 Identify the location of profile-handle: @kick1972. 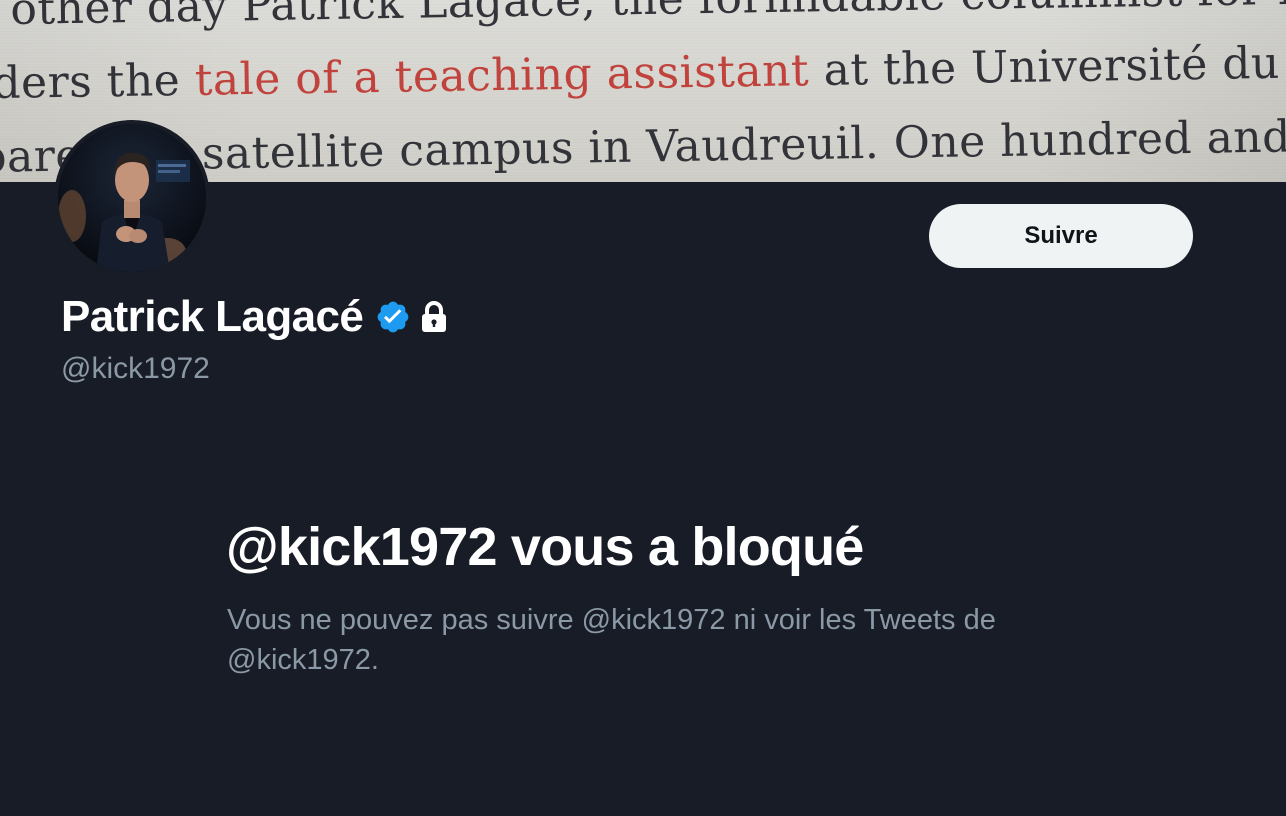
(135, 368).